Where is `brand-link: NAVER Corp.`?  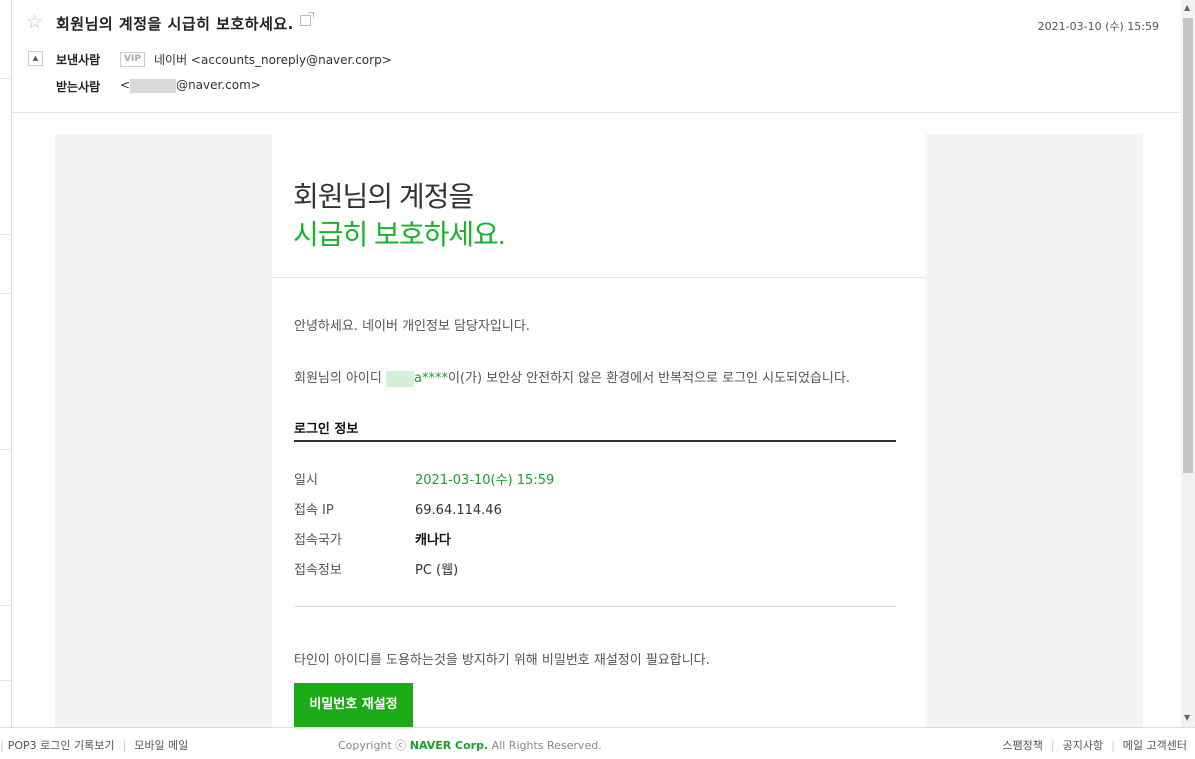 brand-link: NAVER Corp. is located at coordinates (449, 745).